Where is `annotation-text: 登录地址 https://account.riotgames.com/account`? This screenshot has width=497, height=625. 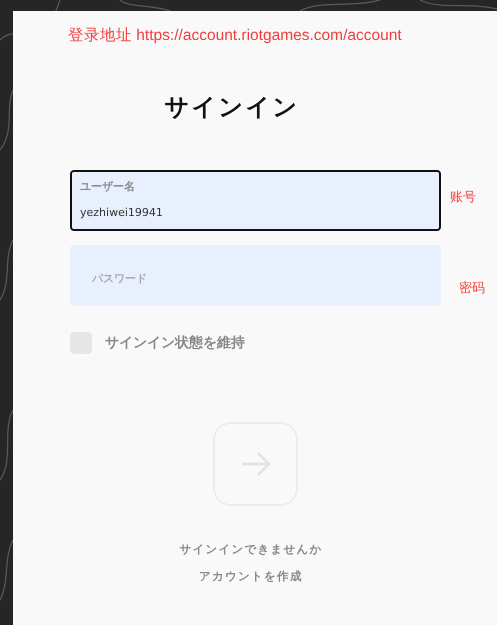 annotation-text: 登录地址 https://account.riotgames.com/account is located at coordinates (235, 35).